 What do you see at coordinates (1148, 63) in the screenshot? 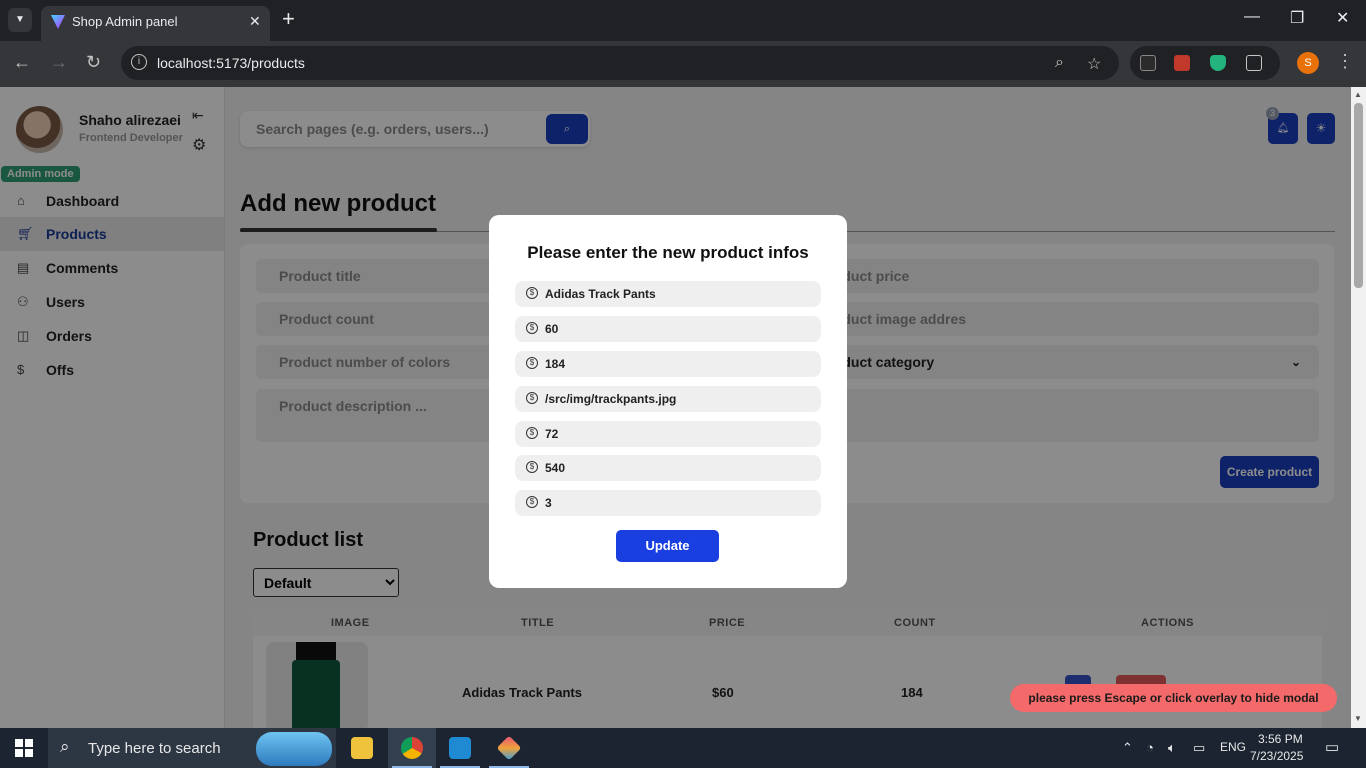
I see `eyedropper-extension-icon` at bounding box center [1148, 63].